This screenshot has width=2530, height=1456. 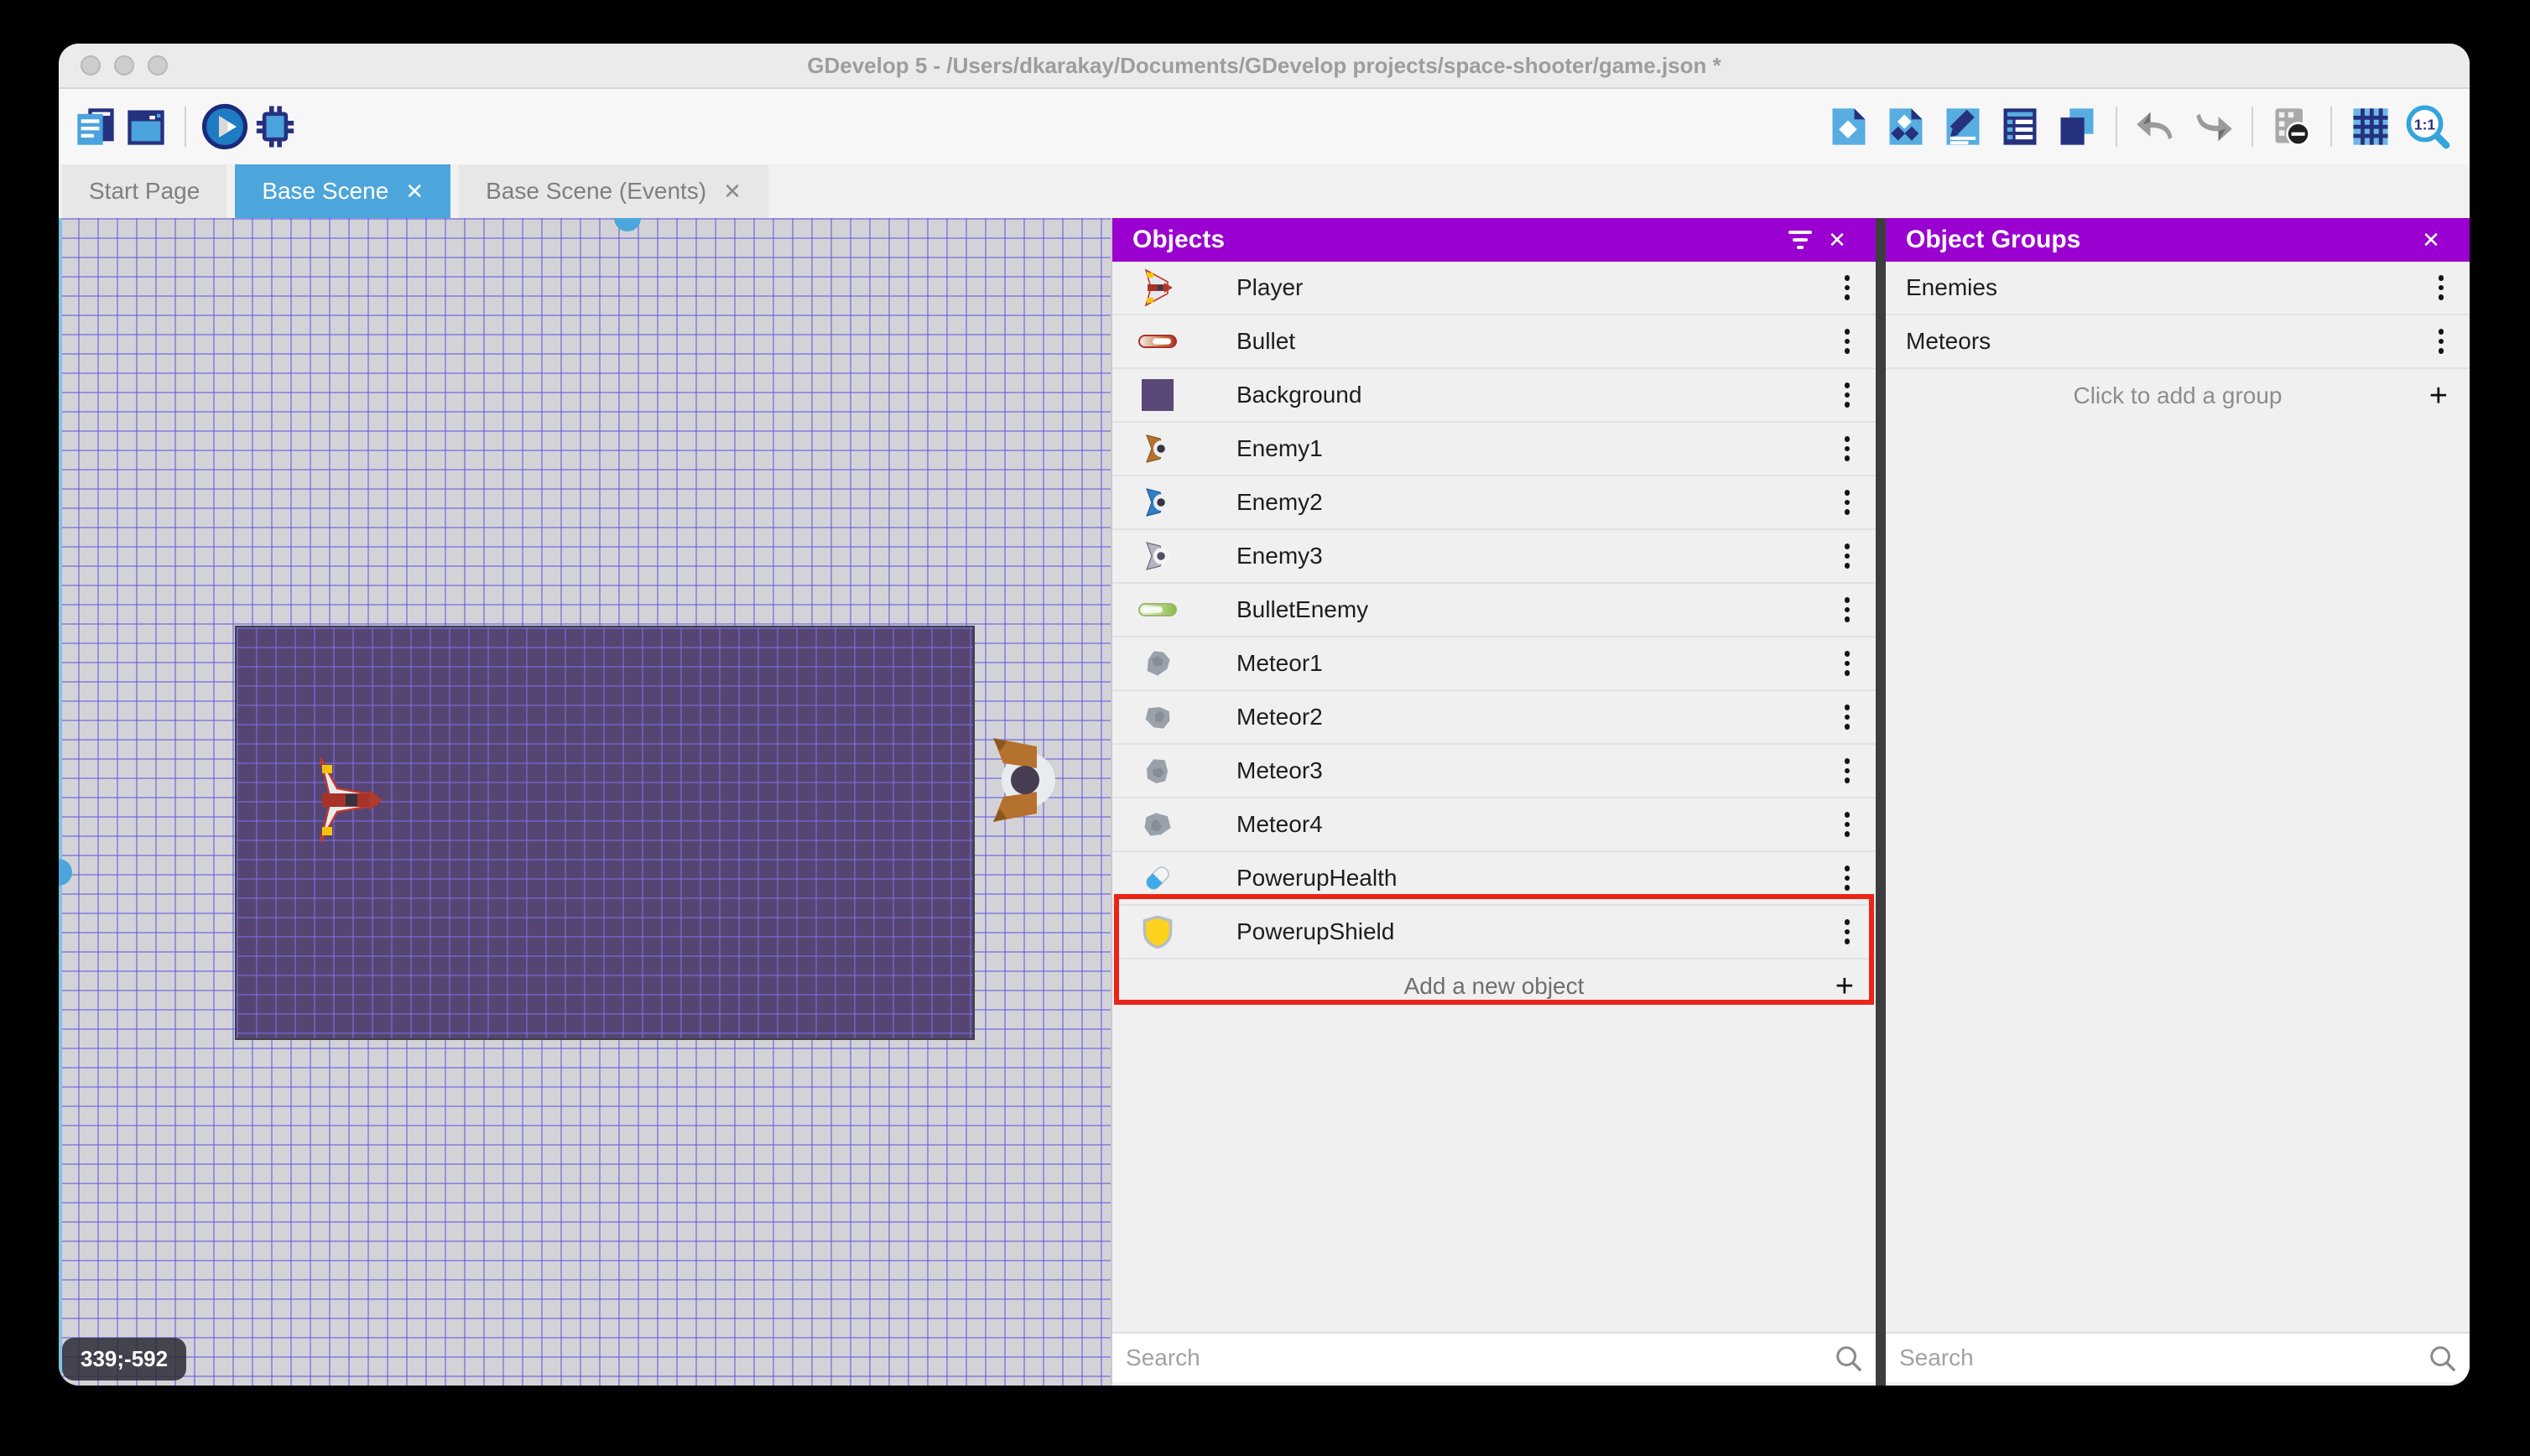 I want to click on object-row-meteor1: Meteor1, so click(x=1494, y=664).